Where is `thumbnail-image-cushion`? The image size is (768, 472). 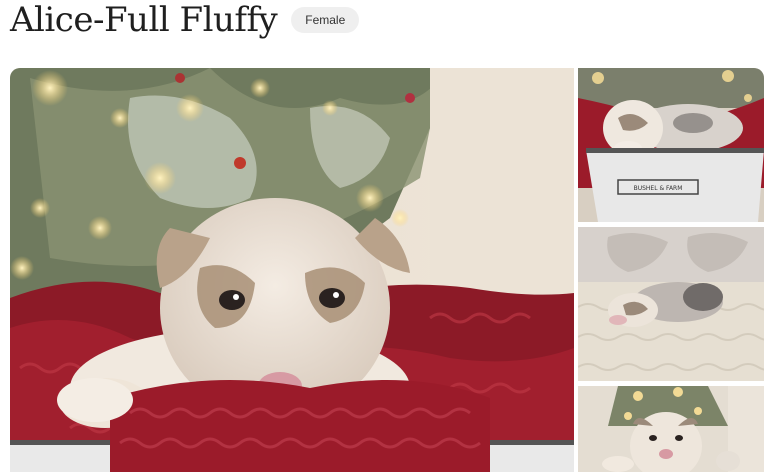
thumbnail-image-cushion is located at coordinates (671, 304).